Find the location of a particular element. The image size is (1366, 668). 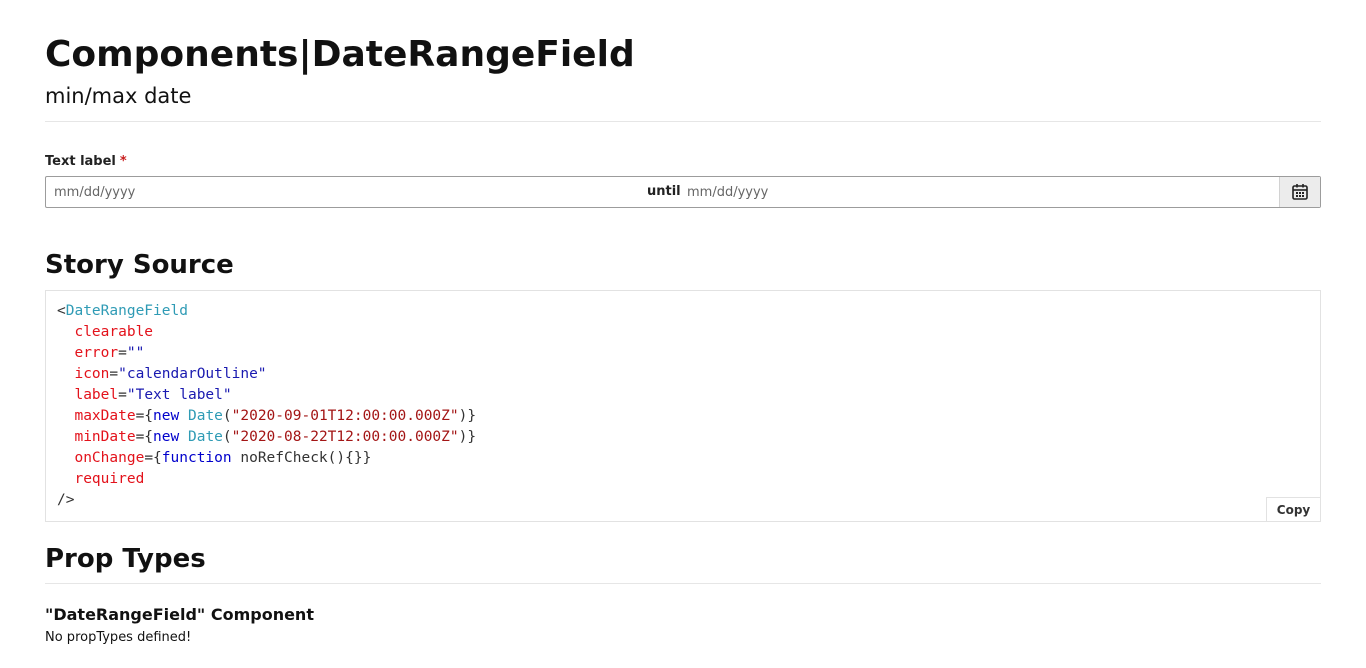

no-prop-types-message: No propTypes defined! is located at coordinates (118, 637).